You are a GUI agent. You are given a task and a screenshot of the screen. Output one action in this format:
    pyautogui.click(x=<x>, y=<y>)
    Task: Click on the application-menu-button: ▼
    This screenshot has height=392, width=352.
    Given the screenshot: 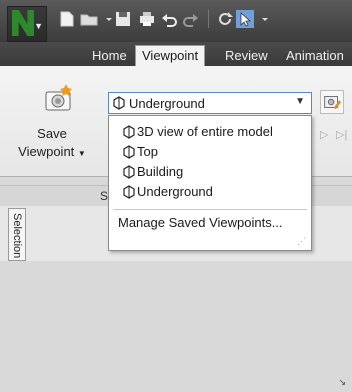 What is the action you would take?
    pyautogui.click(x=27, y=24)
    